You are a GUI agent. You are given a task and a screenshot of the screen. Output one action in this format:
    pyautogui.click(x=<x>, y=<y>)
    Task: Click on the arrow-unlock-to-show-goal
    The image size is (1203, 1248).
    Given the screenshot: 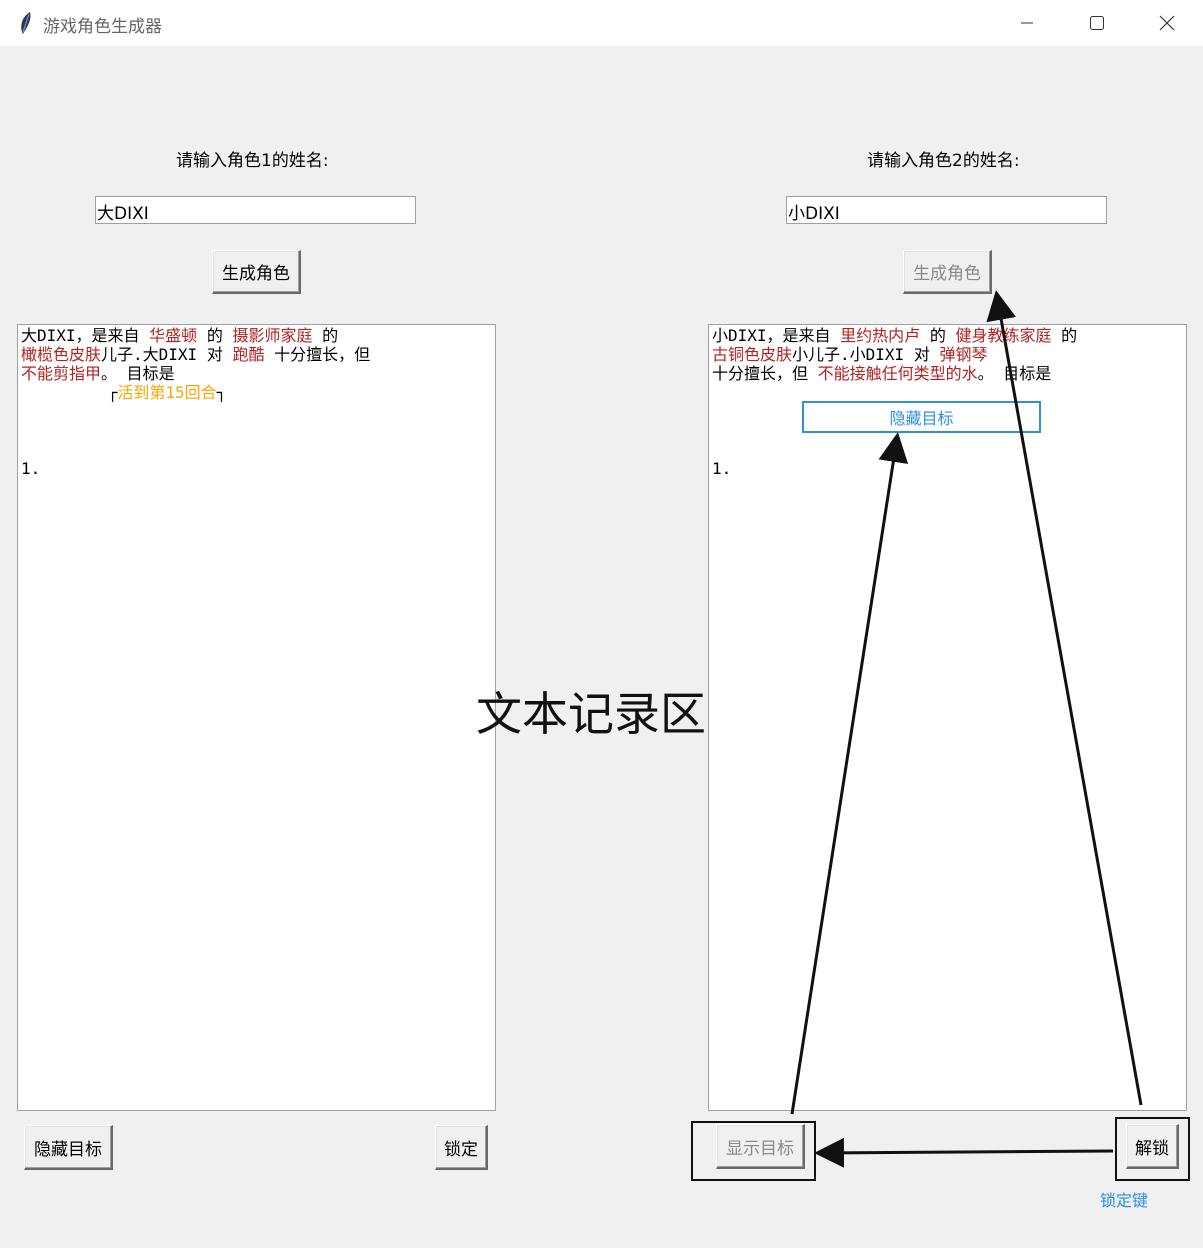 What is the action you would take?
    pyautogui.click(x=964, y=1152)
    